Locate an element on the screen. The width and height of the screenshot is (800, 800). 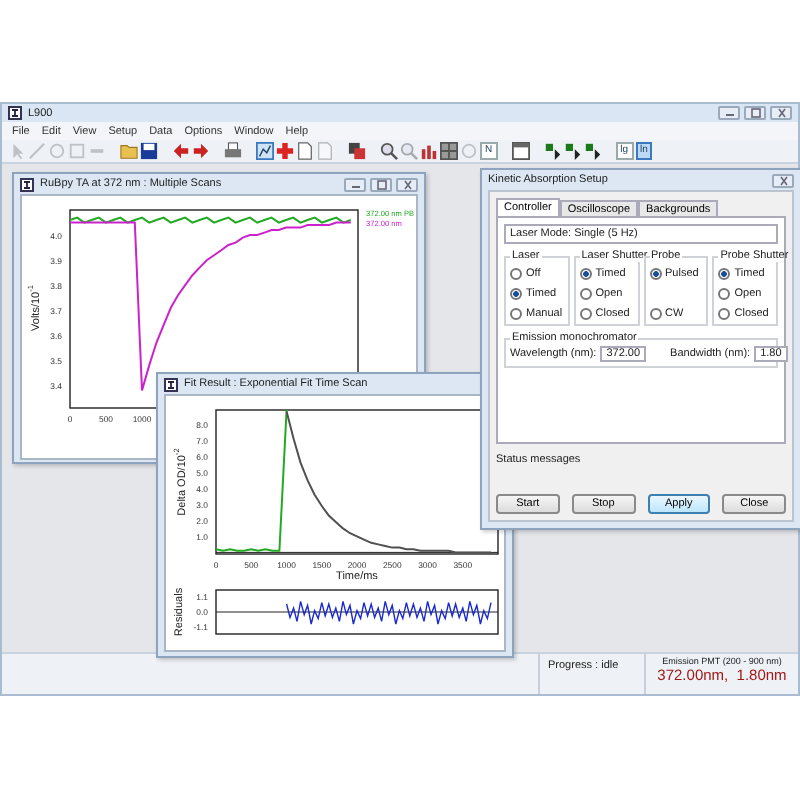
minimize-icon is located at coordinates (729, 113).